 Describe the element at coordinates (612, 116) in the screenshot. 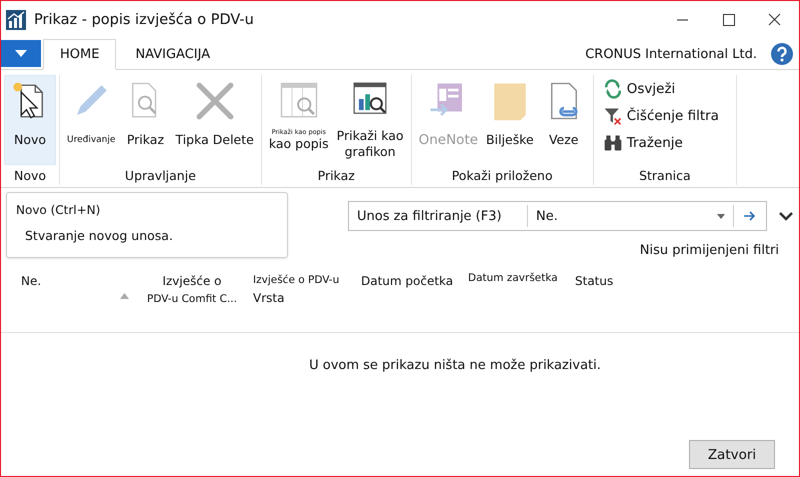

I see `clear-filter-icon` at that location.